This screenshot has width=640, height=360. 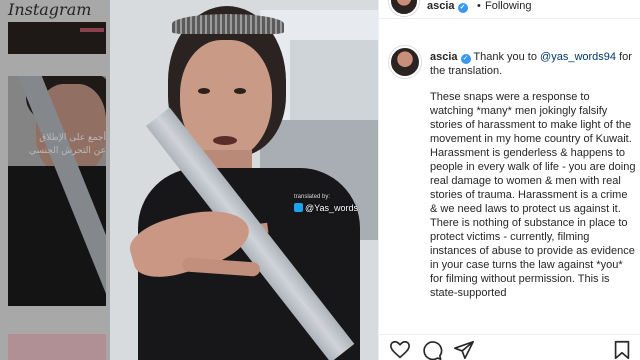 I want to click on watermark-handle: @Yas_words, so click(x=331, y=208).